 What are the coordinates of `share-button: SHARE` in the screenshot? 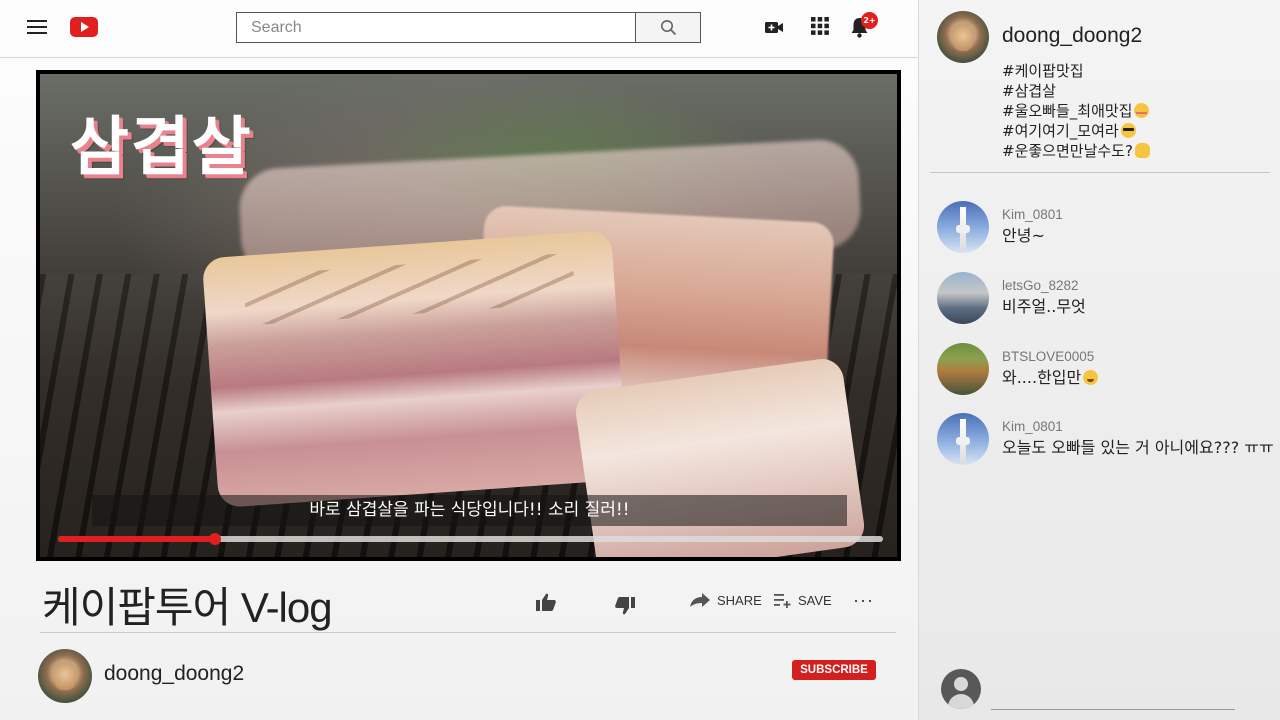 It's located at (725, 600).